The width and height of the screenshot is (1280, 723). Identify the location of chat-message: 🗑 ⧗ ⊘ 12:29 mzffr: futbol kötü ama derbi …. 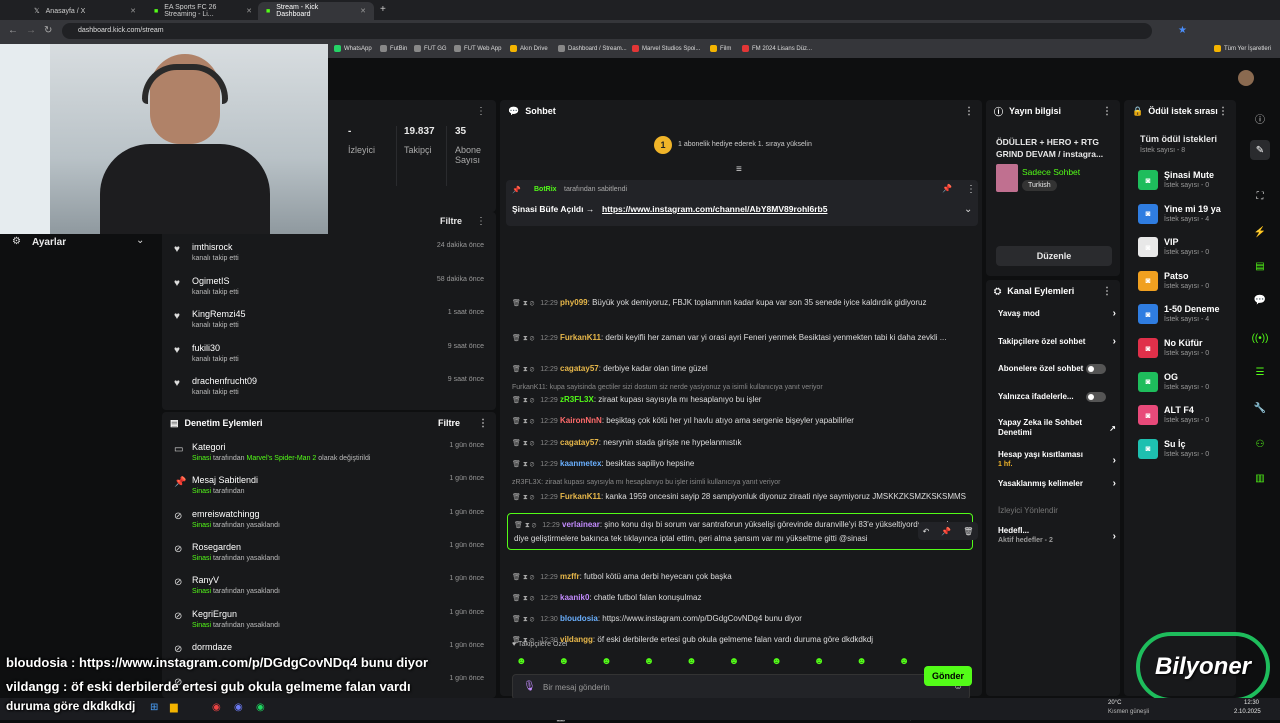
(741, 577).